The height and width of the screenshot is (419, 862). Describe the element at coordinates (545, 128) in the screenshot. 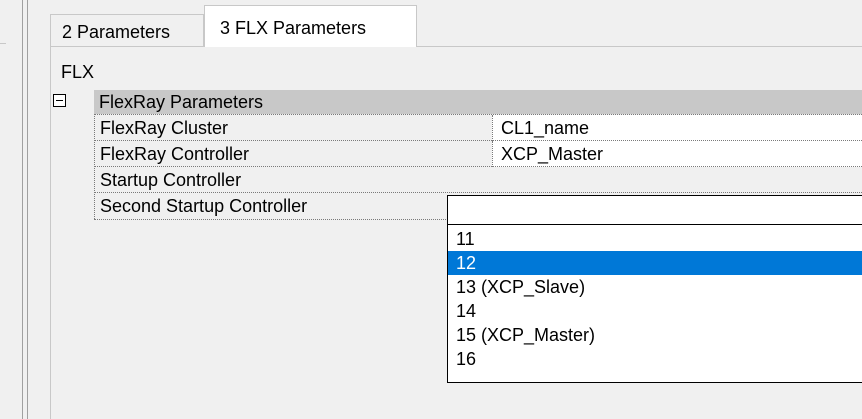

I see `property-value: CL1_name` at that location.